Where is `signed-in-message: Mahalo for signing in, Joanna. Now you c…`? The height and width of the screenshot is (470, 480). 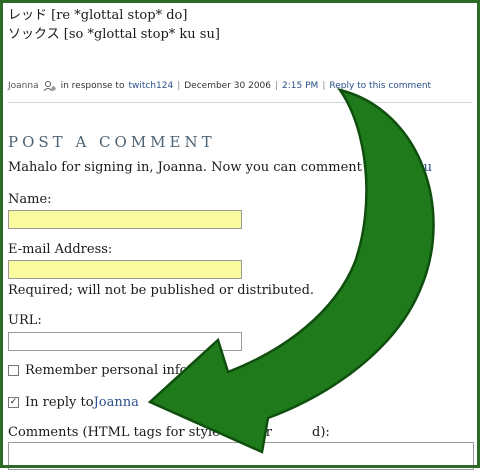
signed-in-message: Mahalo for signing in, Joanna. Now you c… is located at coordinates (220, 167).